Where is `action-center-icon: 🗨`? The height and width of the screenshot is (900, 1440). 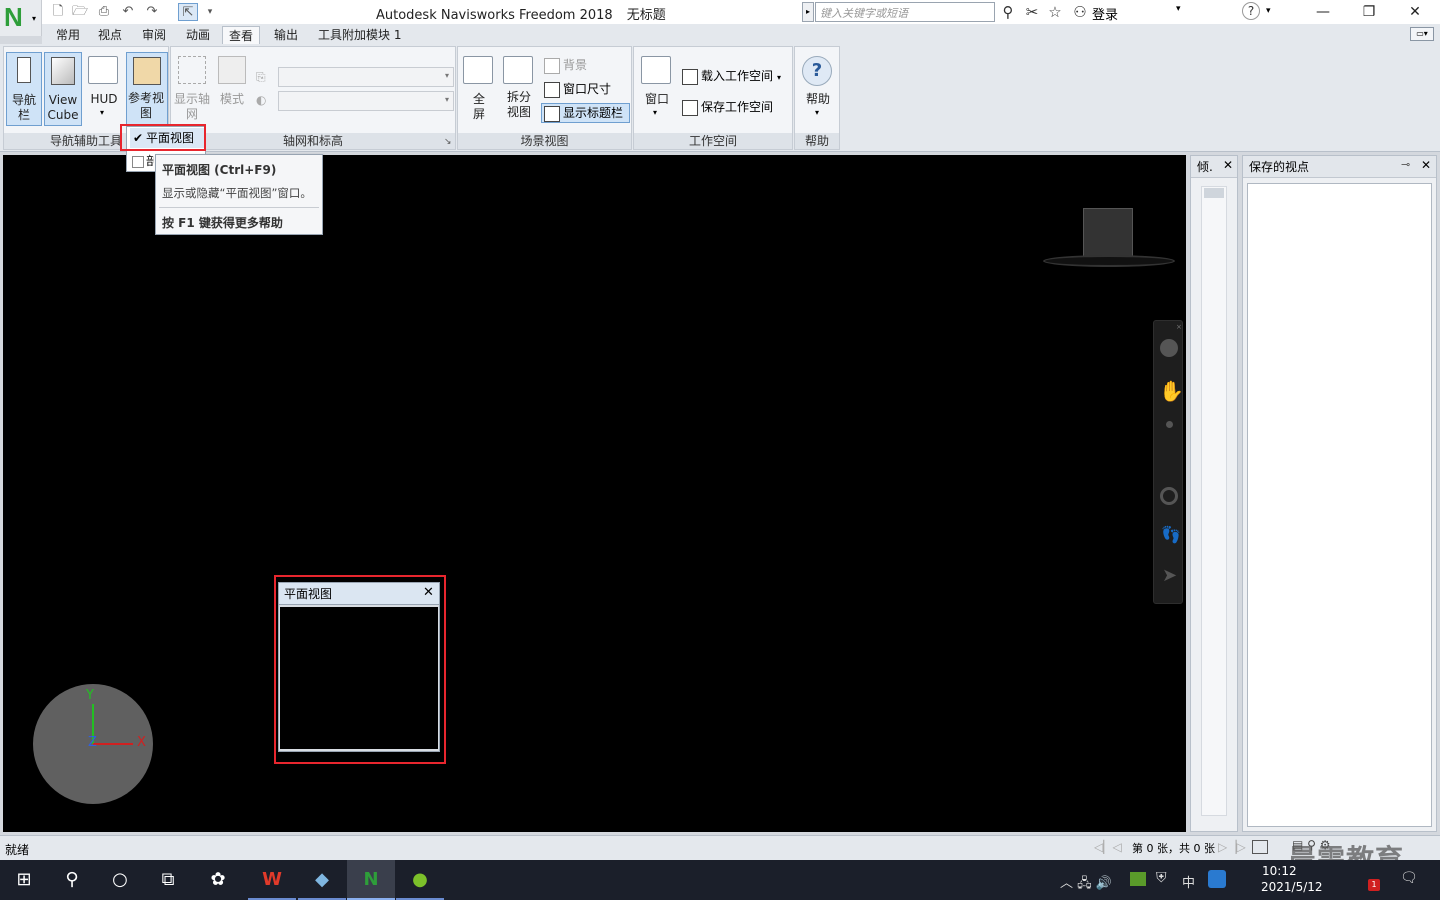 action-center-icon: 🗨 is located at coordinates (1409, 878).